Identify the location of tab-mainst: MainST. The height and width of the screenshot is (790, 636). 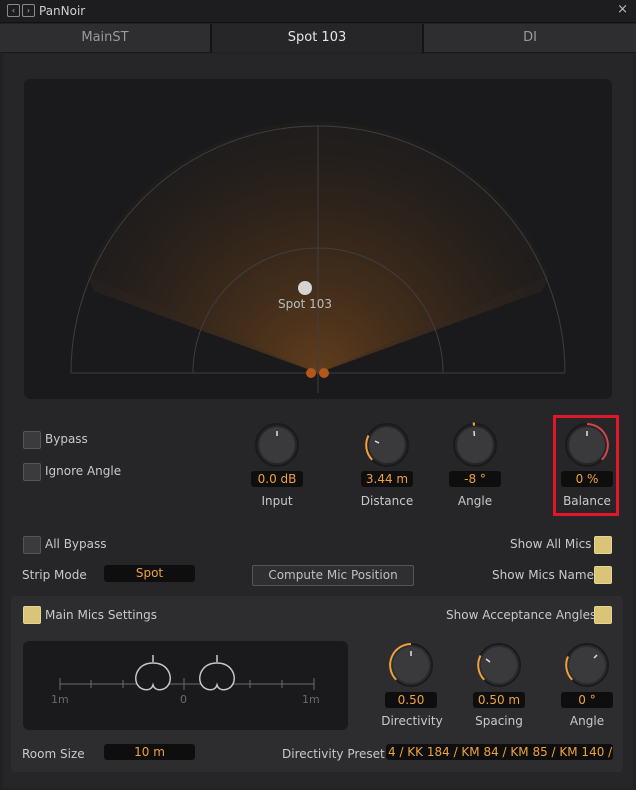
(105, 38).